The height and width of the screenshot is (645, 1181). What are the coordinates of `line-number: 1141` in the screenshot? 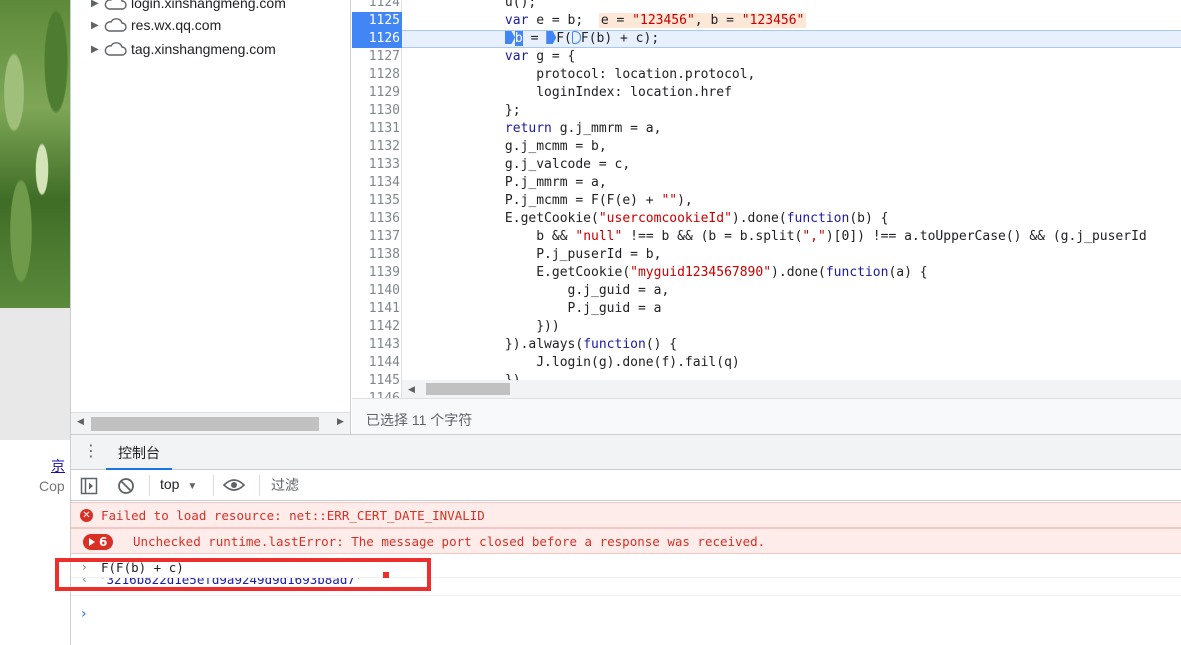 It's located at (376, 309).